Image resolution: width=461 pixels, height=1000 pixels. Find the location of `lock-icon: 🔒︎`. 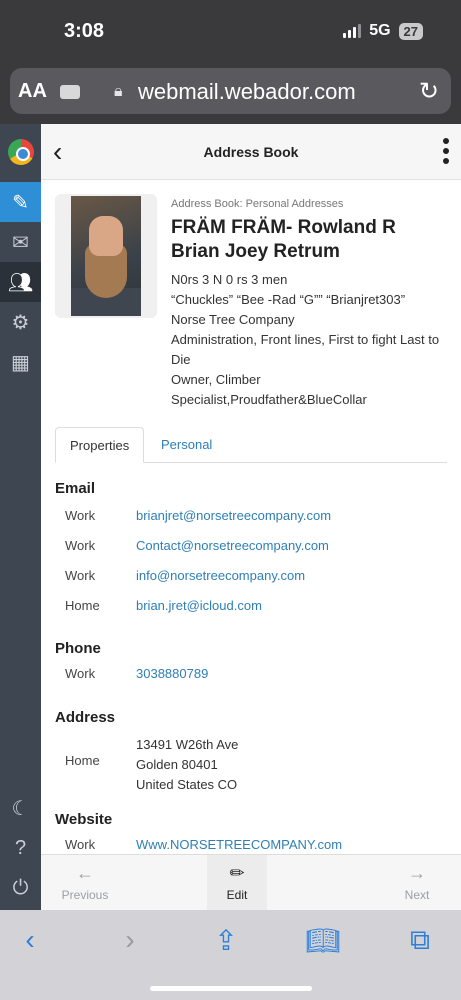

lock-icon: 🔒︎ is located at coordinates (118, 91).